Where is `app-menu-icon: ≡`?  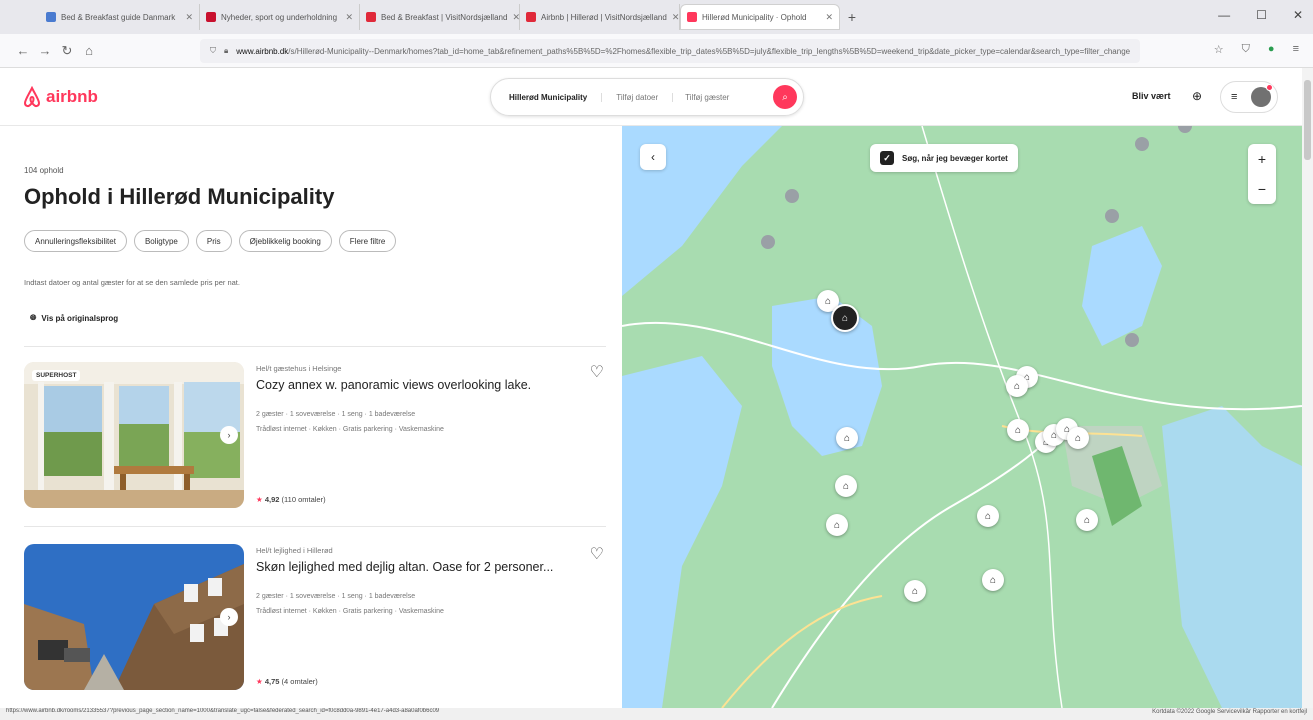 app-menu-icon: ≡ is located at coordinates (1296, 49).